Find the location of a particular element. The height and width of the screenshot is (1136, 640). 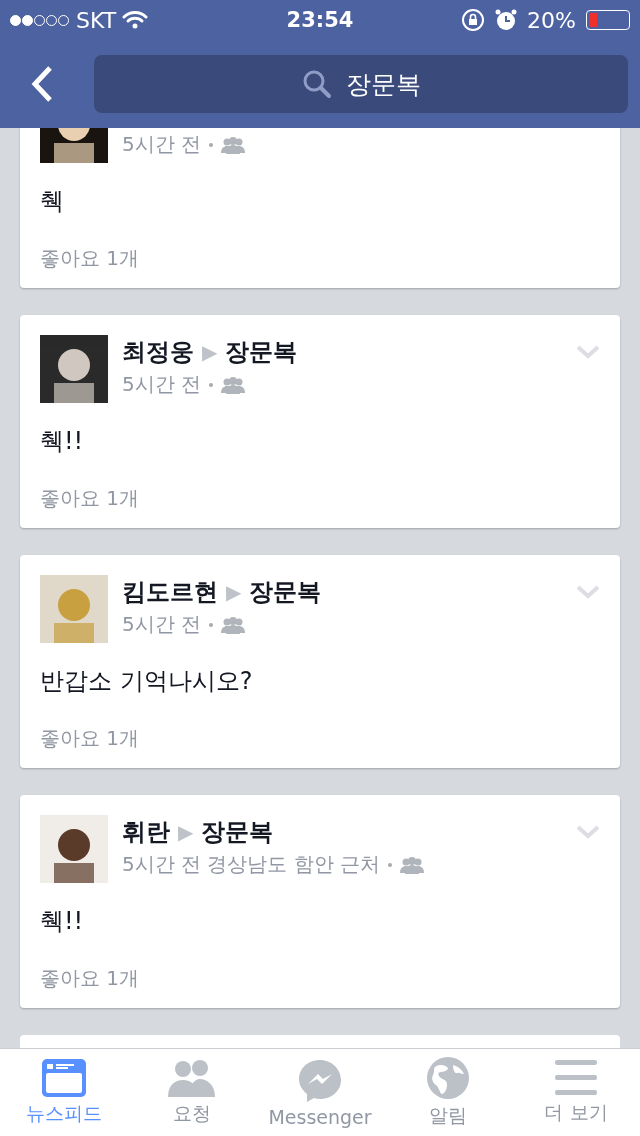

carrier: SKT is located at coordinates (96, 20).